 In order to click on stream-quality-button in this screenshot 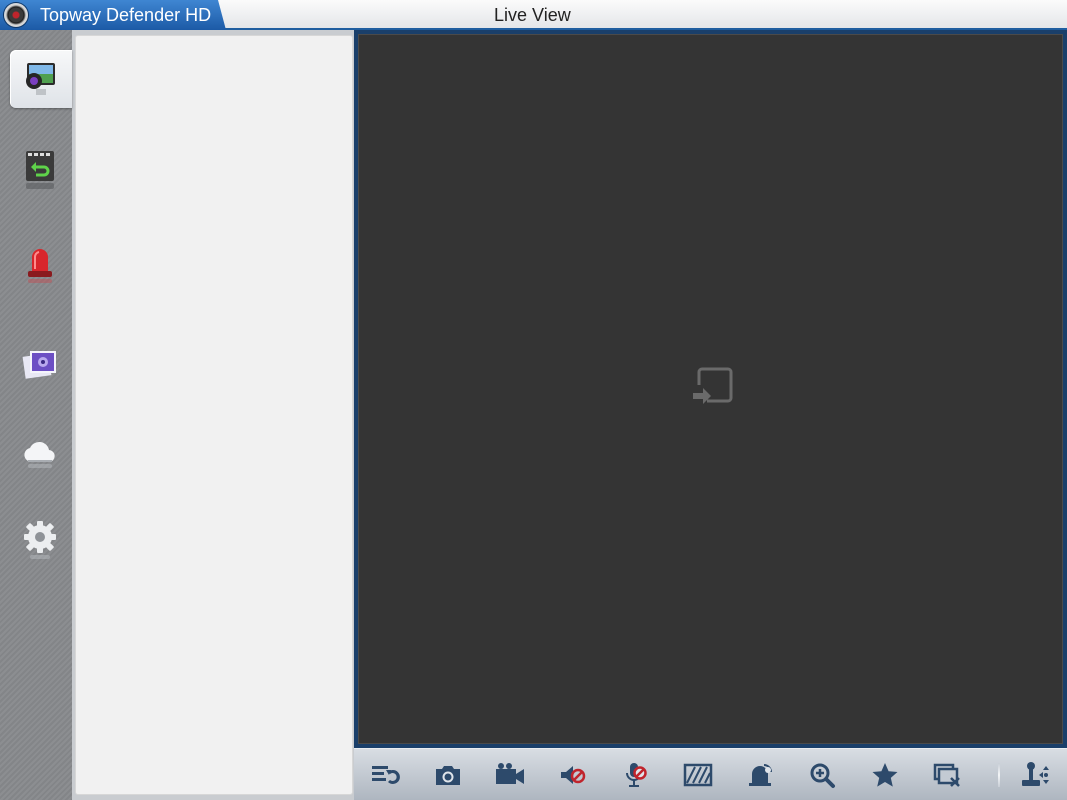, I will do `click(385, 775)`.